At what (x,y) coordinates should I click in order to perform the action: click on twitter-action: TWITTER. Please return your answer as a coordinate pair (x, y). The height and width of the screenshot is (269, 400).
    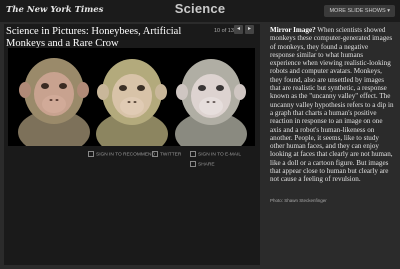
    Looking at the image, I should click on (166, 154).